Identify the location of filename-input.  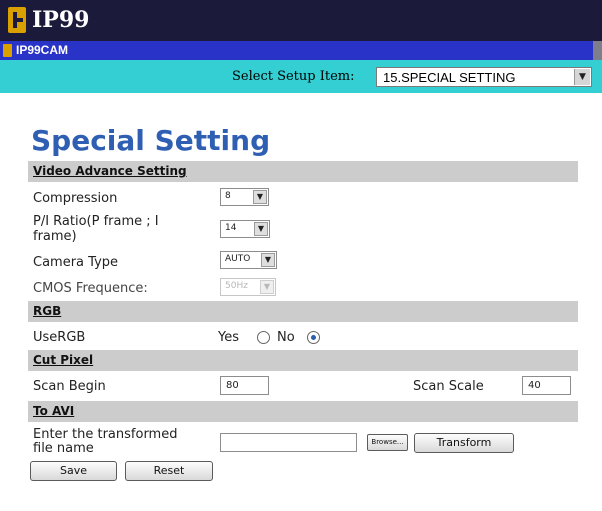
(288, 442).